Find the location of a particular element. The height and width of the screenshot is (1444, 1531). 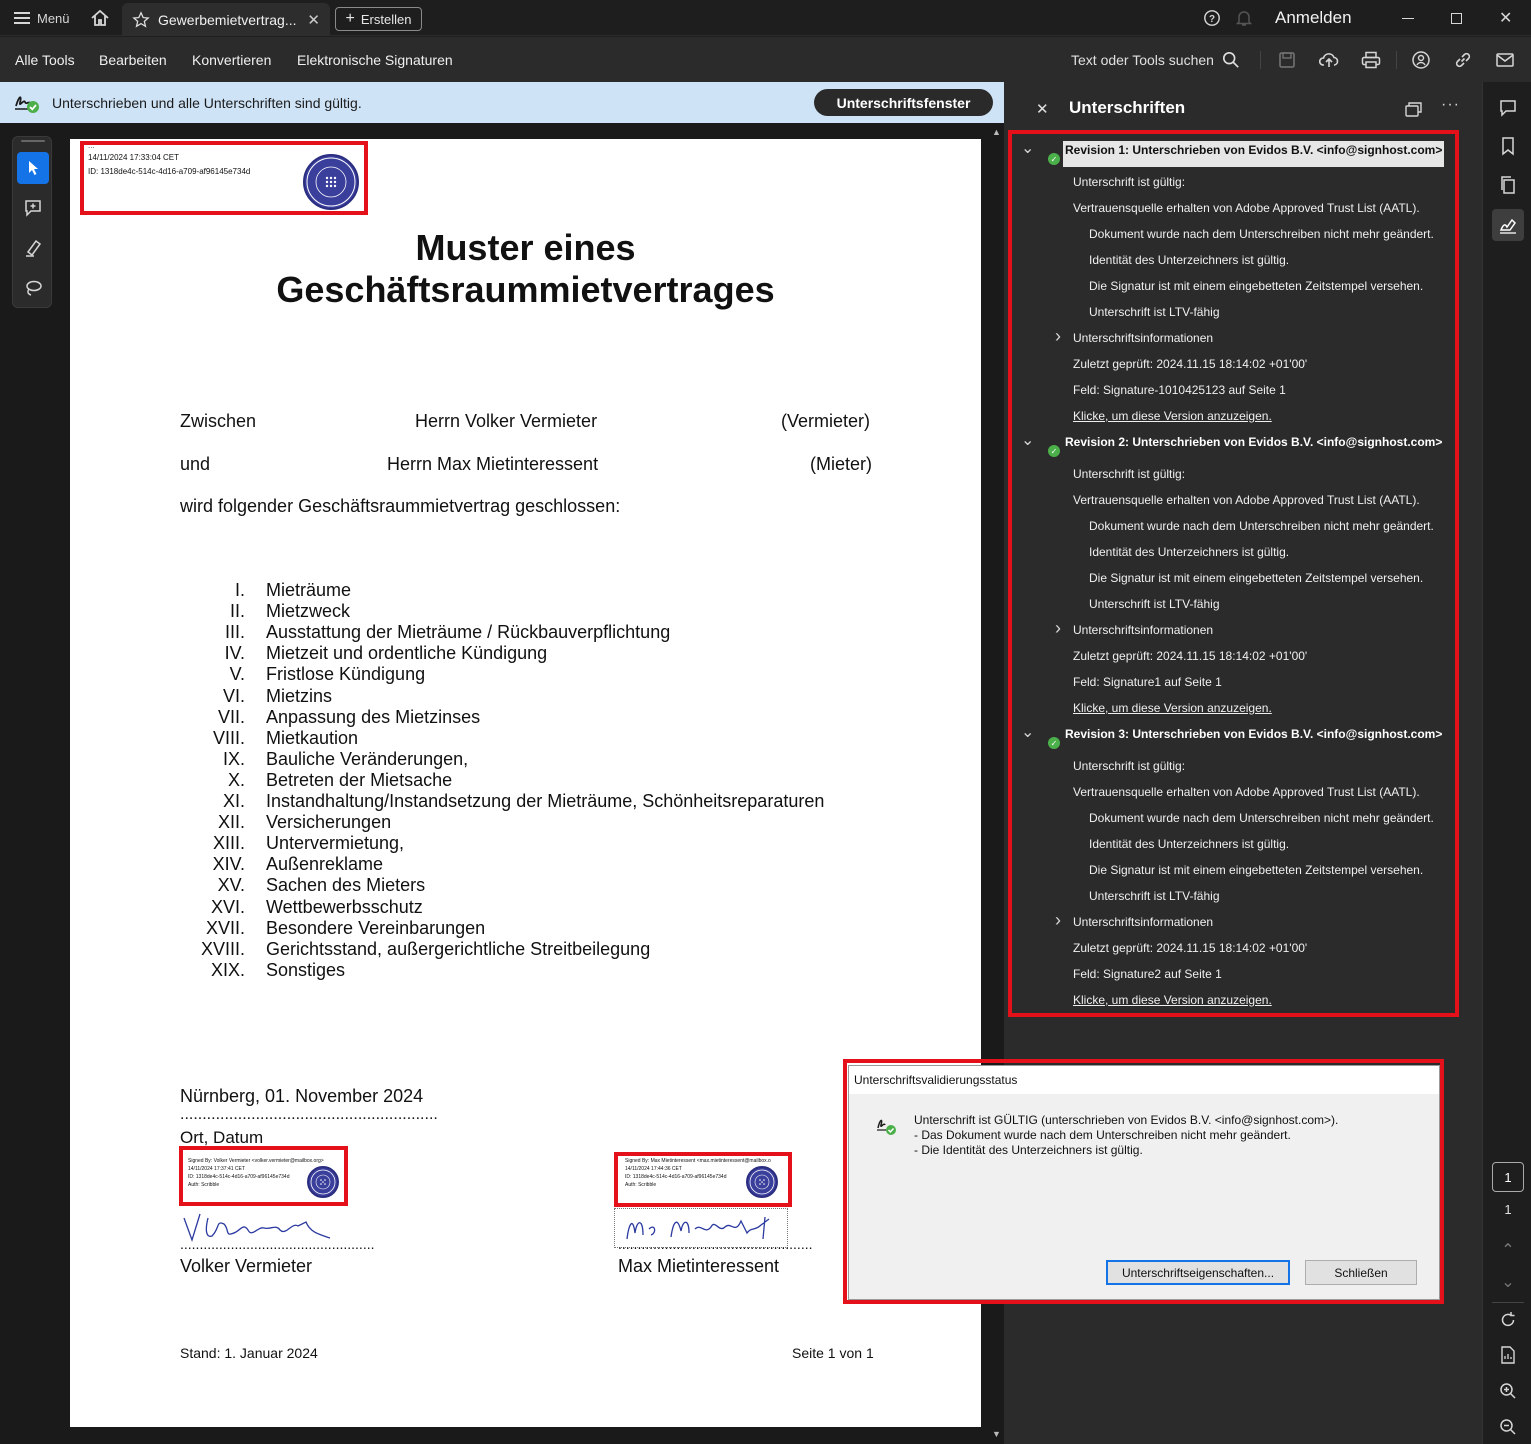

place-date: Nürnberg, 01. November 2024 is located at coordinates (302, 1096).